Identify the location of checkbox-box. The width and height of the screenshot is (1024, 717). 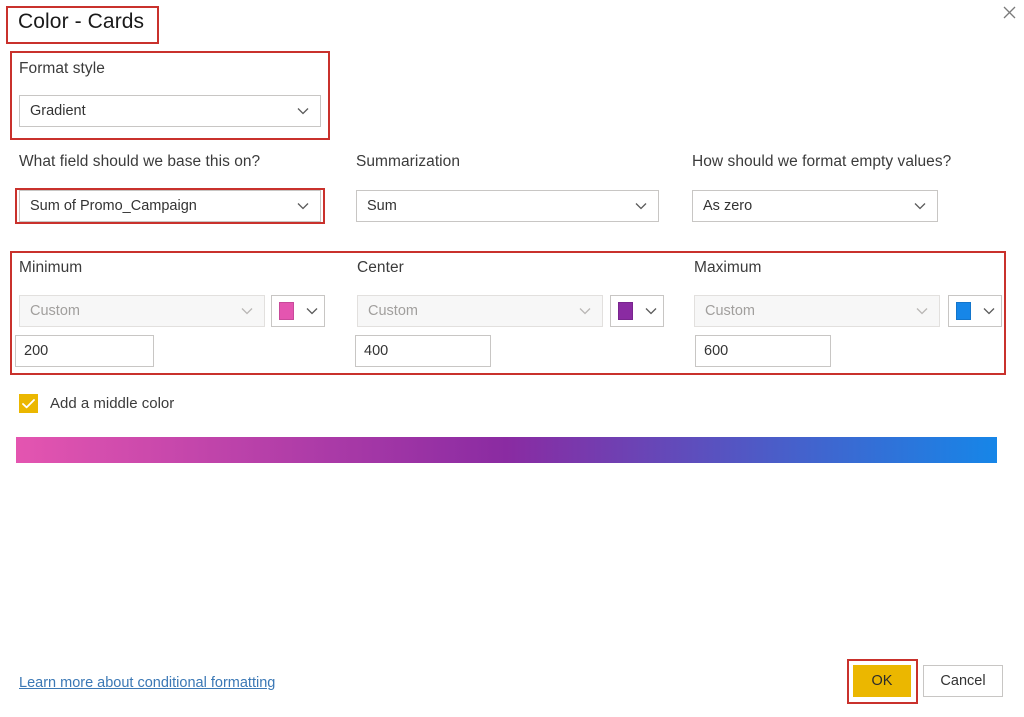
(28, 403).